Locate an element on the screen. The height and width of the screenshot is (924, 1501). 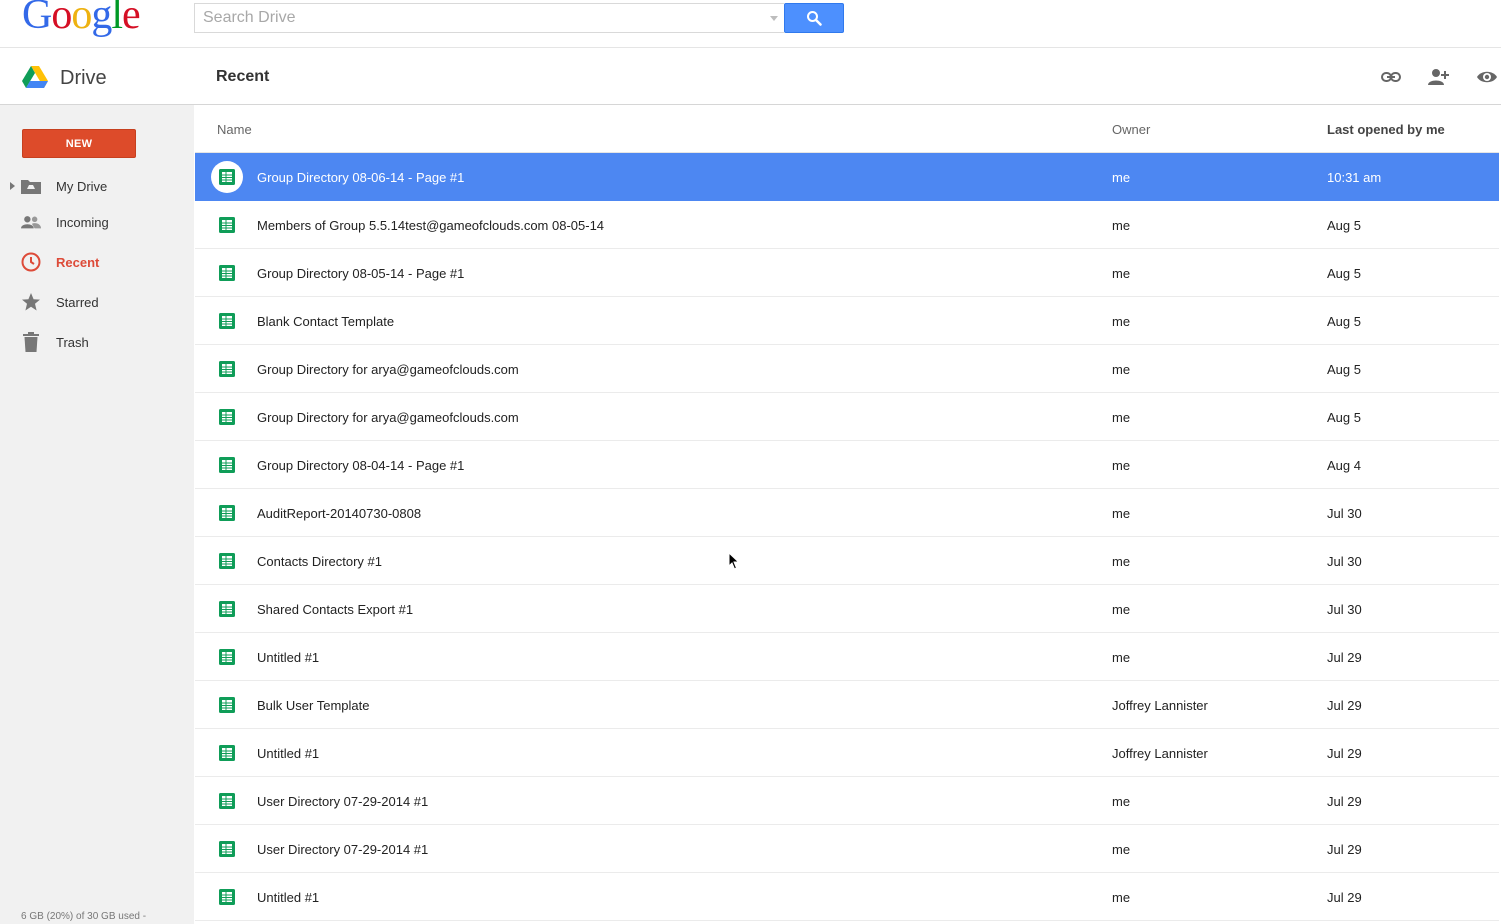
sidebar-item-label: My Drive is located at coordinates (82, 186).